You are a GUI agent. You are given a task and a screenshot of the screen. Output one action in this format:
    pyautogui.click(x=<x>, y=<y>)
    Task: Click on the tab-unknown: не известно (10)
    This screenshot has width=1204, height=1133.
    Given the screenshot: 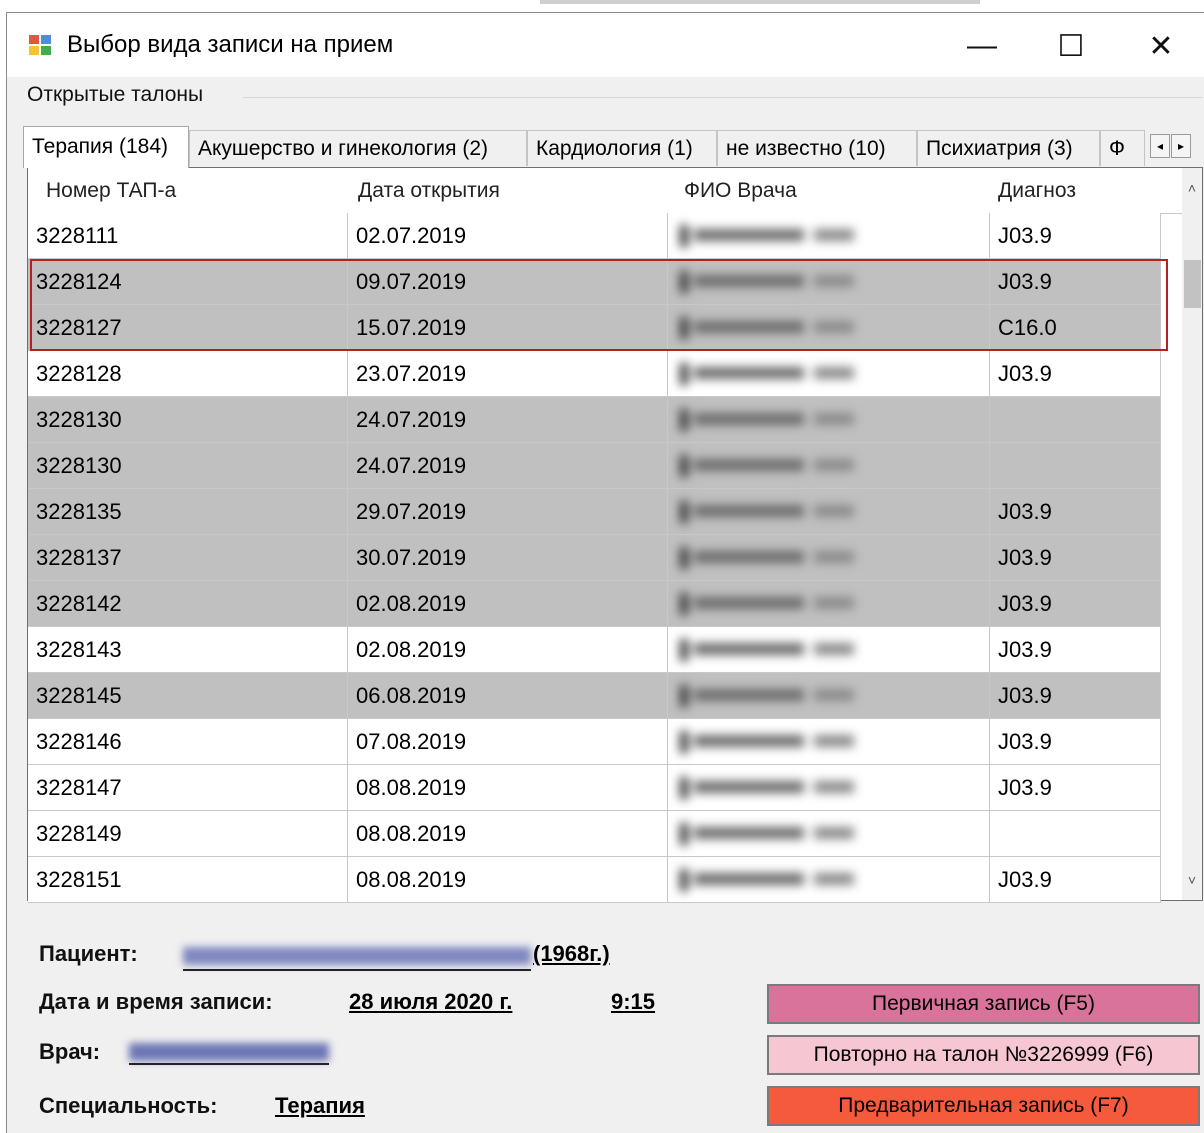 What is the action you would take?
    pyautogui.click(x=817, y=148)
    